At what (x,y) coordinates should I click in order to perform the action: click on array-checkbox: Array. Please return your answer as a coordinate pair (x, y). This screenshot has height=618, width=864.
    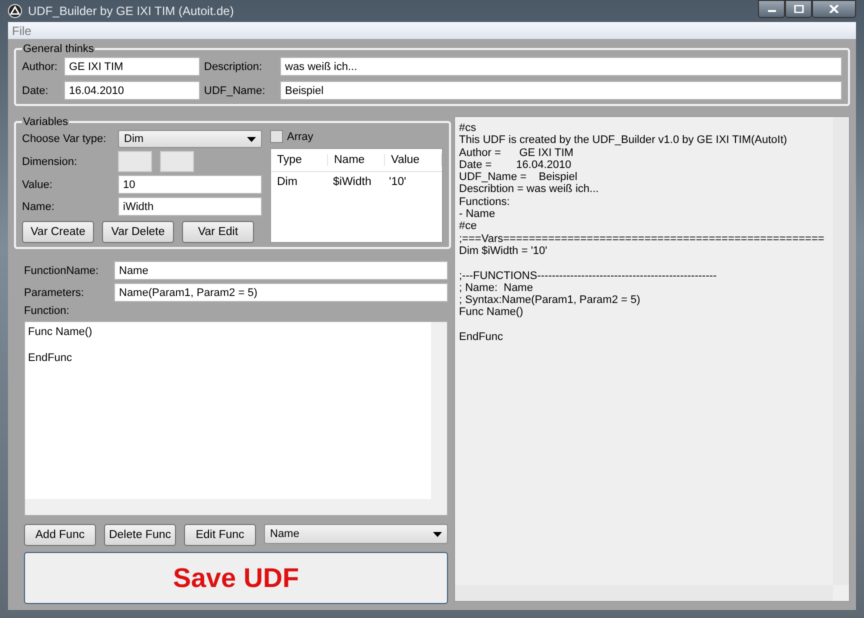
    Looking at the image, I should click on (356, 136).